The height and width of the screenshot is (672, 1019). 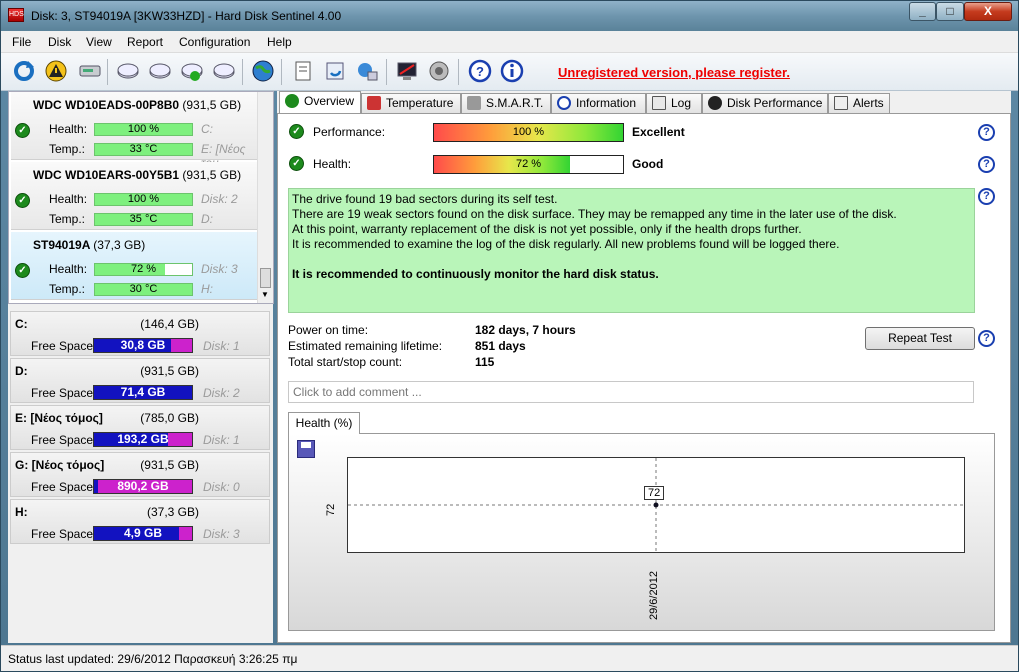 What do you see at coordinates (59, 418) in the screenshot?
I see `volume-name: E: [Νέος τόμος]` at bounding box center [59, 418].